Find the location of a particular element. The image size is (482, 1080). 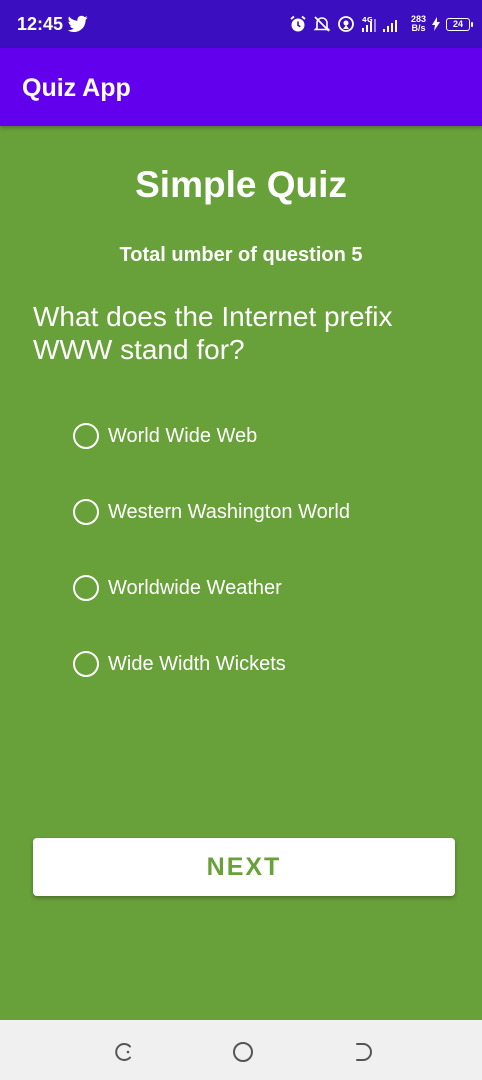

back-icon is located at coordinates (363, 1052).